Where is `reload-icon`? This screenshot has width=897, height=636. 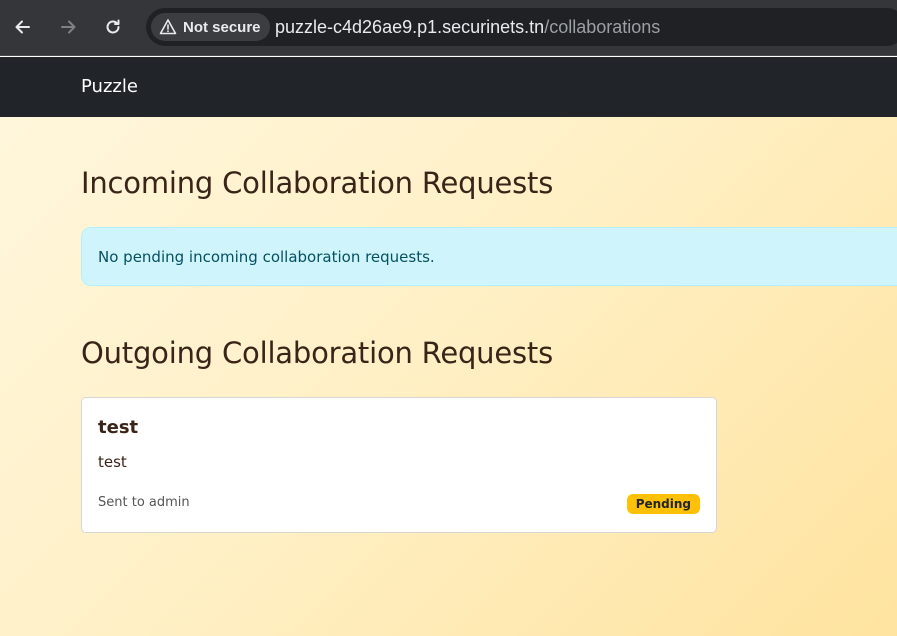
reload-icon is located at coordinates (113, 26).